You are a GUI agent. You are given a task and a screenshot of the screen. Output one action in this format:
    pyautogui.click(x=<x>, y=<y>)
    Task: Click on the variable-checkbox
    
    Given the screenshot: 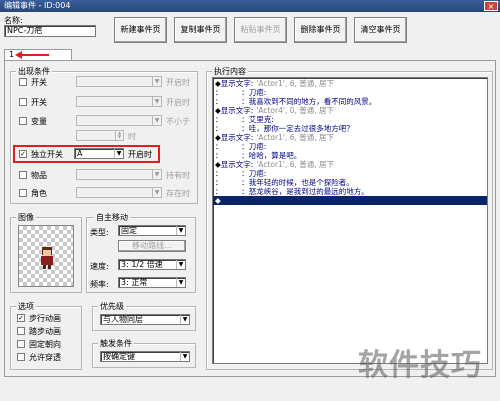 What is the action you would take?
    pyautogui.click(x=23, y=121)
    